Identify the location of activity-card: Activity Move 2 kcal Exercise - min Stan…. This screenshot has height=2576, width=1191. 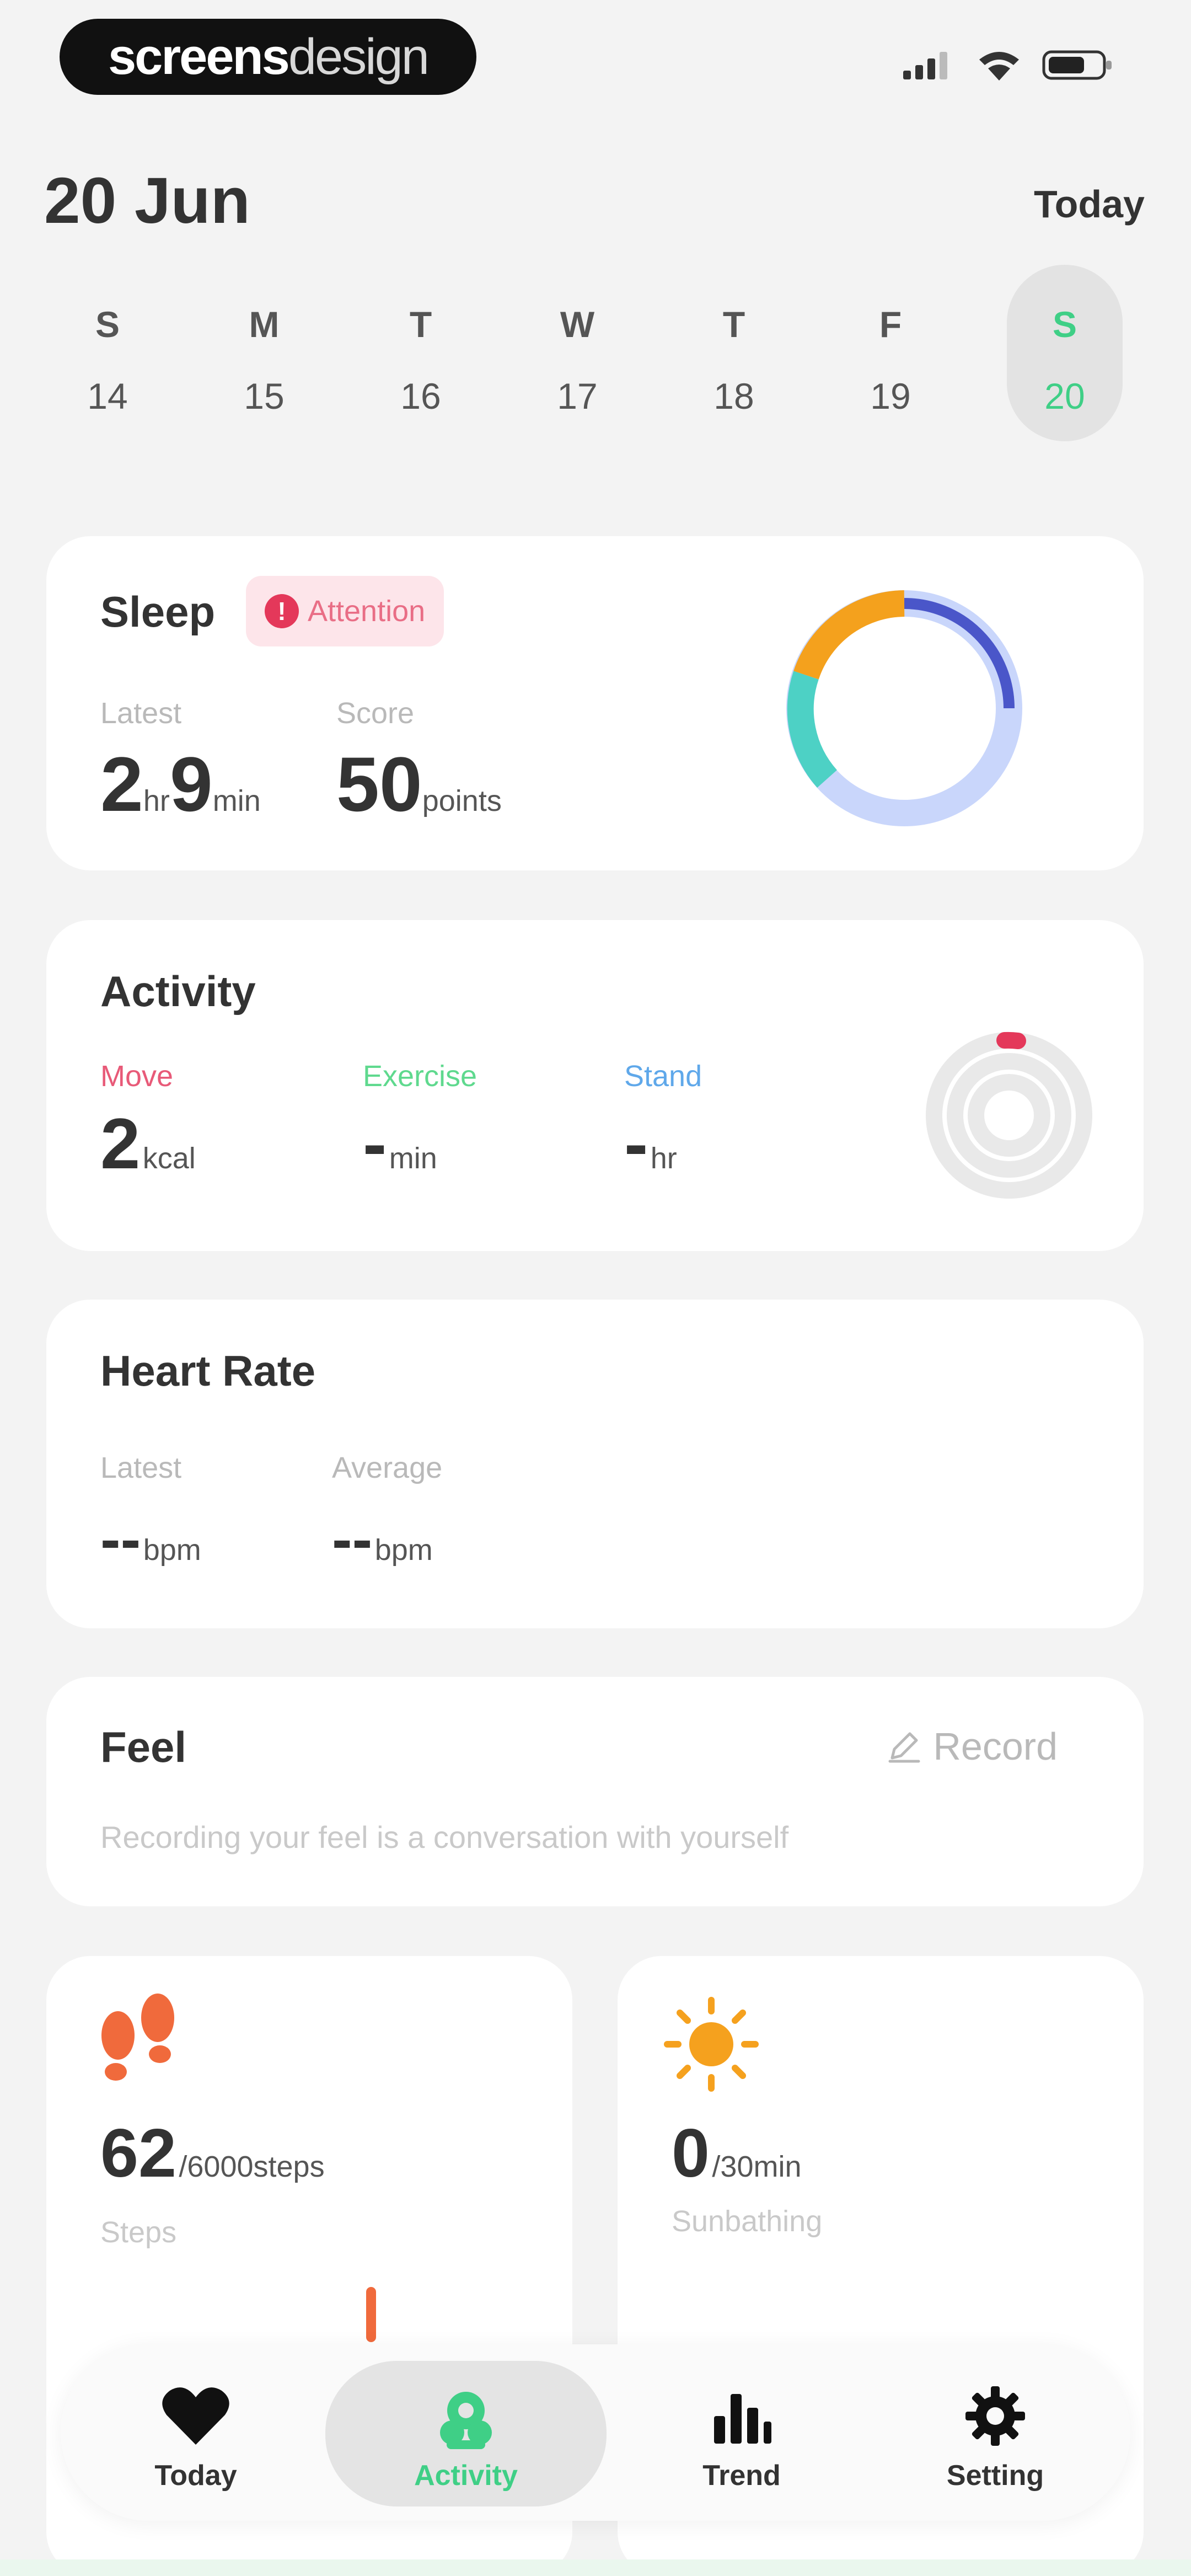
(595, 1085).